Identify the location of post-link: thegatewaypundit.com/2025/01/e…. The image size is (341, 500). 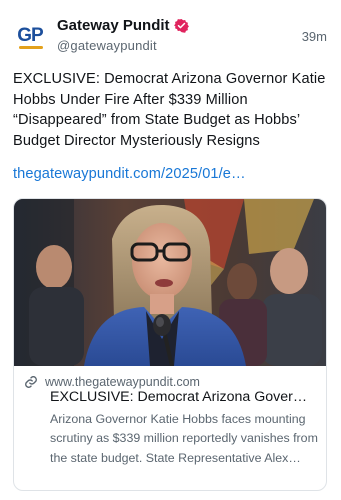
(129, 174).